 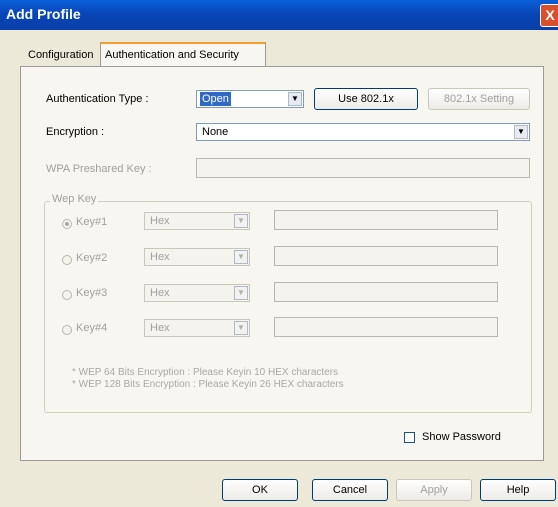 I want to click on tab-authentication-and-security: Authentication and Security, so click(x=183, y=54).